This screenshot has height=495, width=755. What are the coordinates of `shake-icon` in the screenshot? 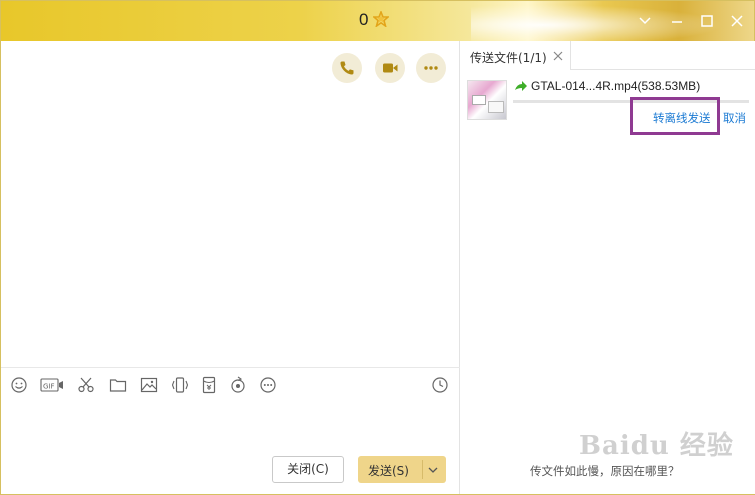 It's located at (180, 385).